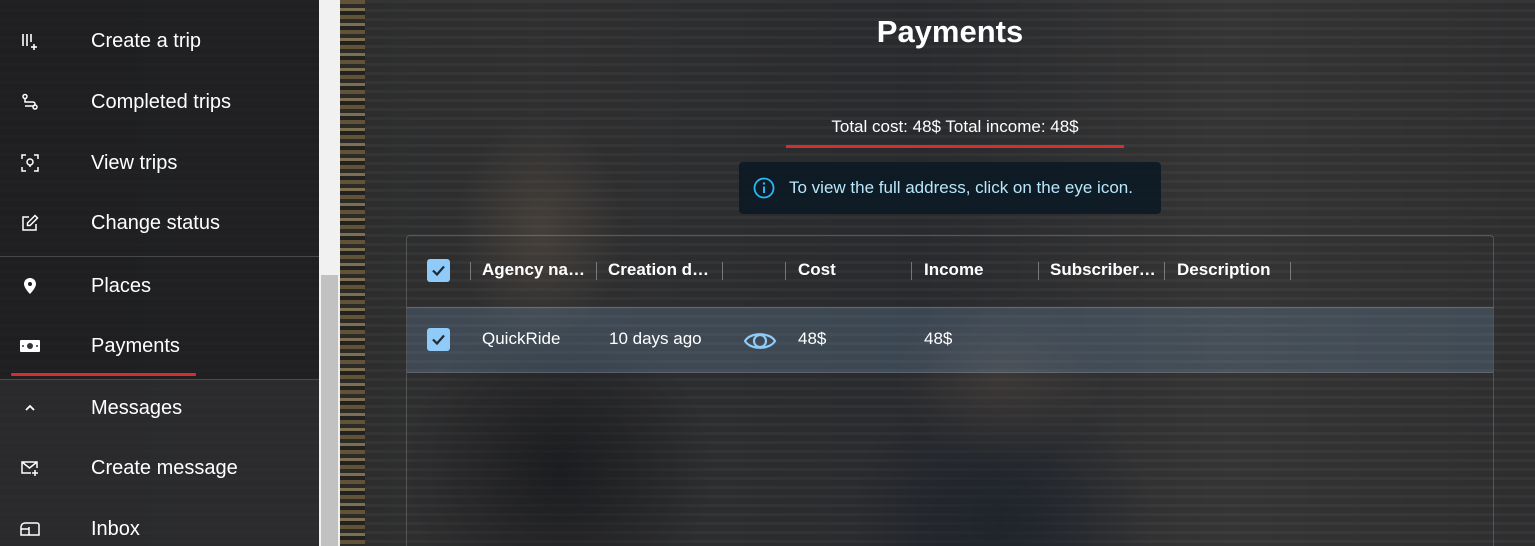 The image size is (1535, 546). Describe the element at coordinates (30, 163) in the screenshot. I see `view-trips-icon` at that location.